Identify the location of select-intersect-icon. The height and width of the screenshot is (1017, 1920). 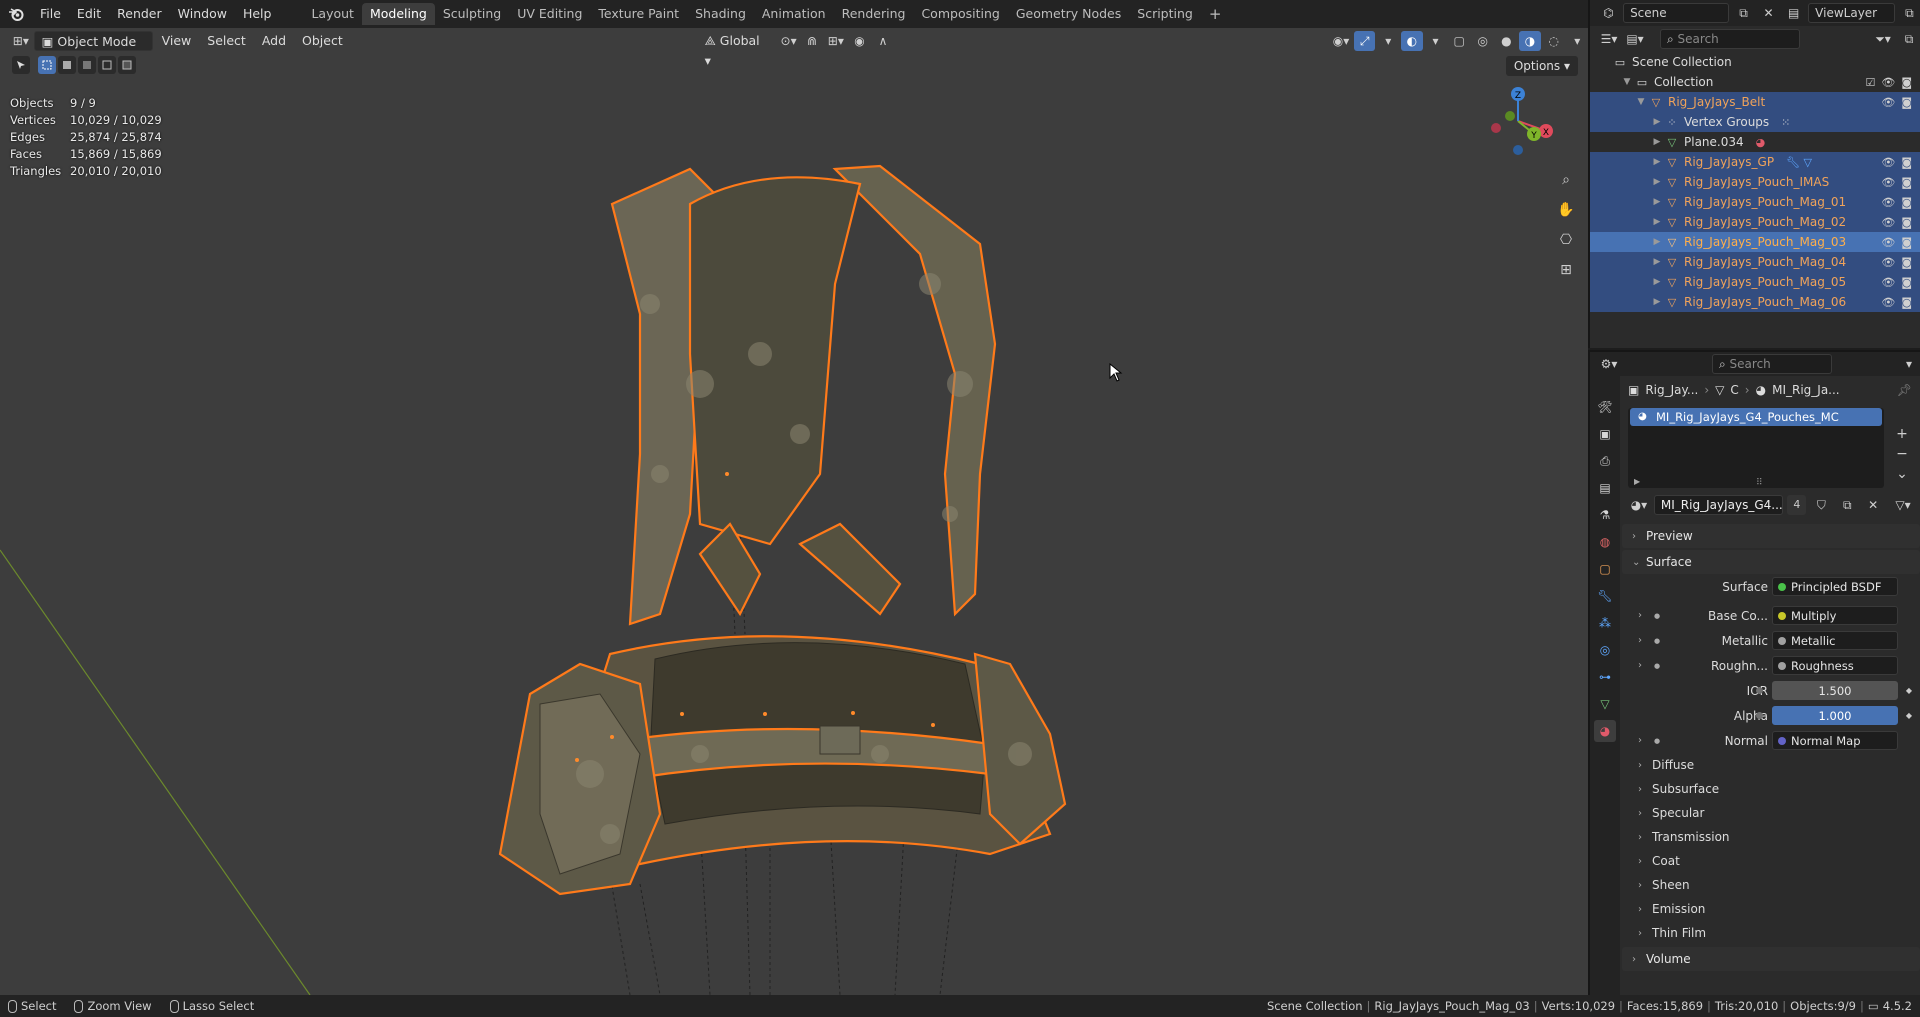
(127, 65).